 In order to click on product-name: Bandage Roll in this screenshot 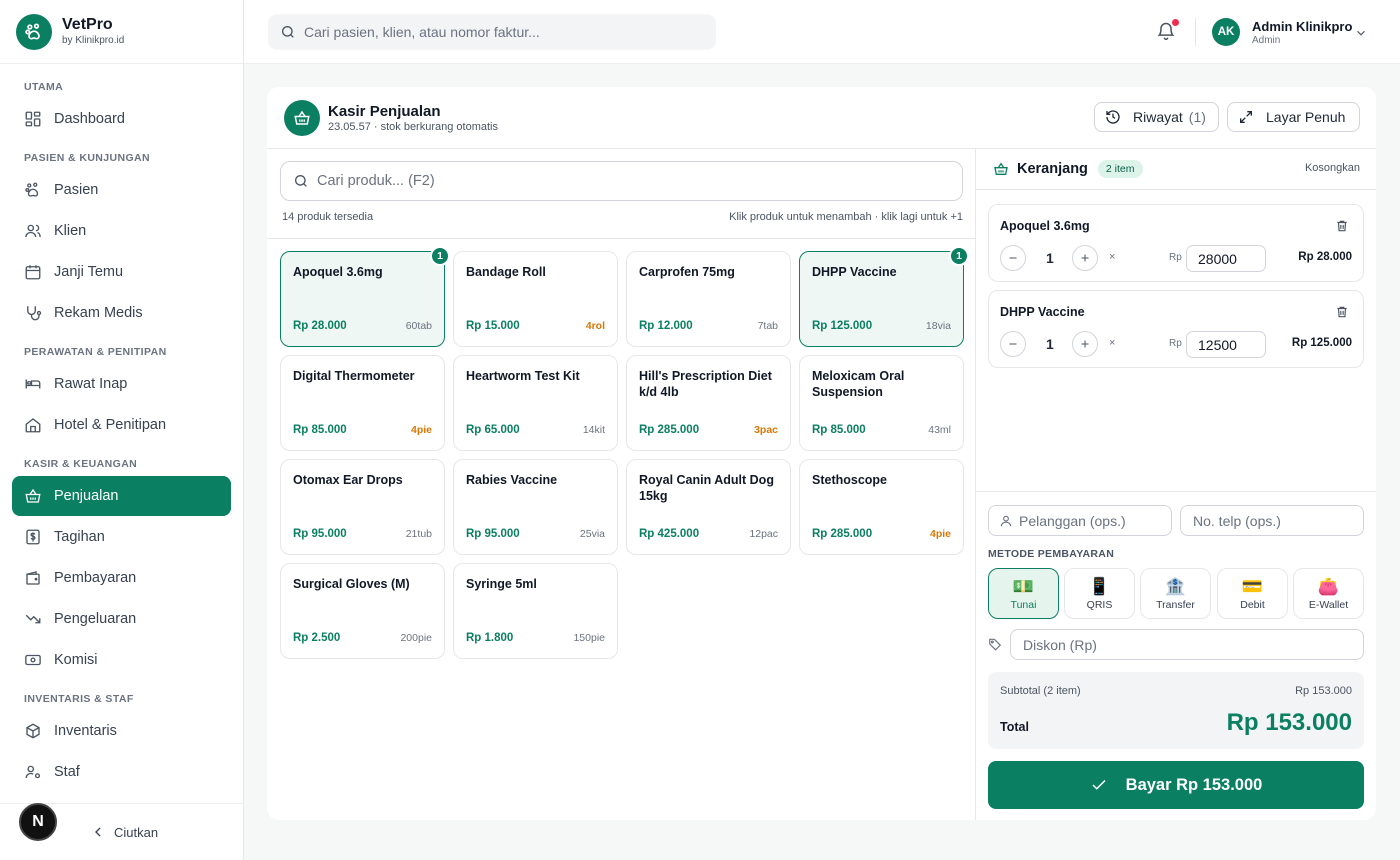, I will do `click(506, 272)`.